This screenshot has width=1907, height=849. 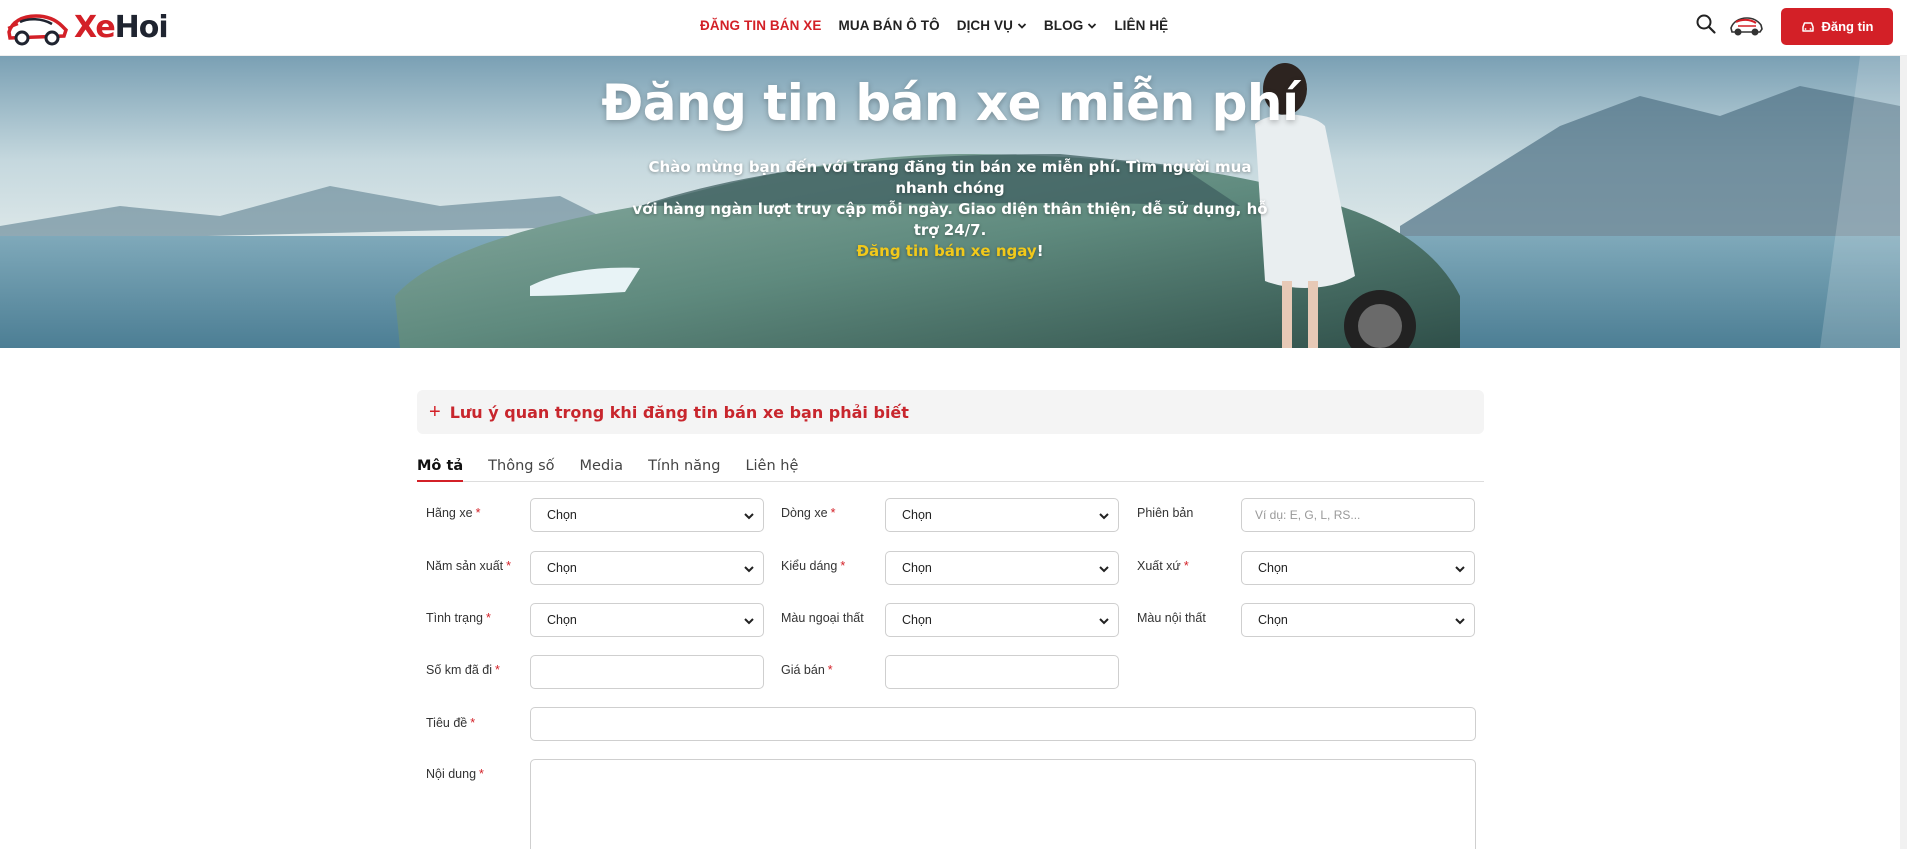 I want to click on car-avatar-icon, so click(x=1746, y=25).